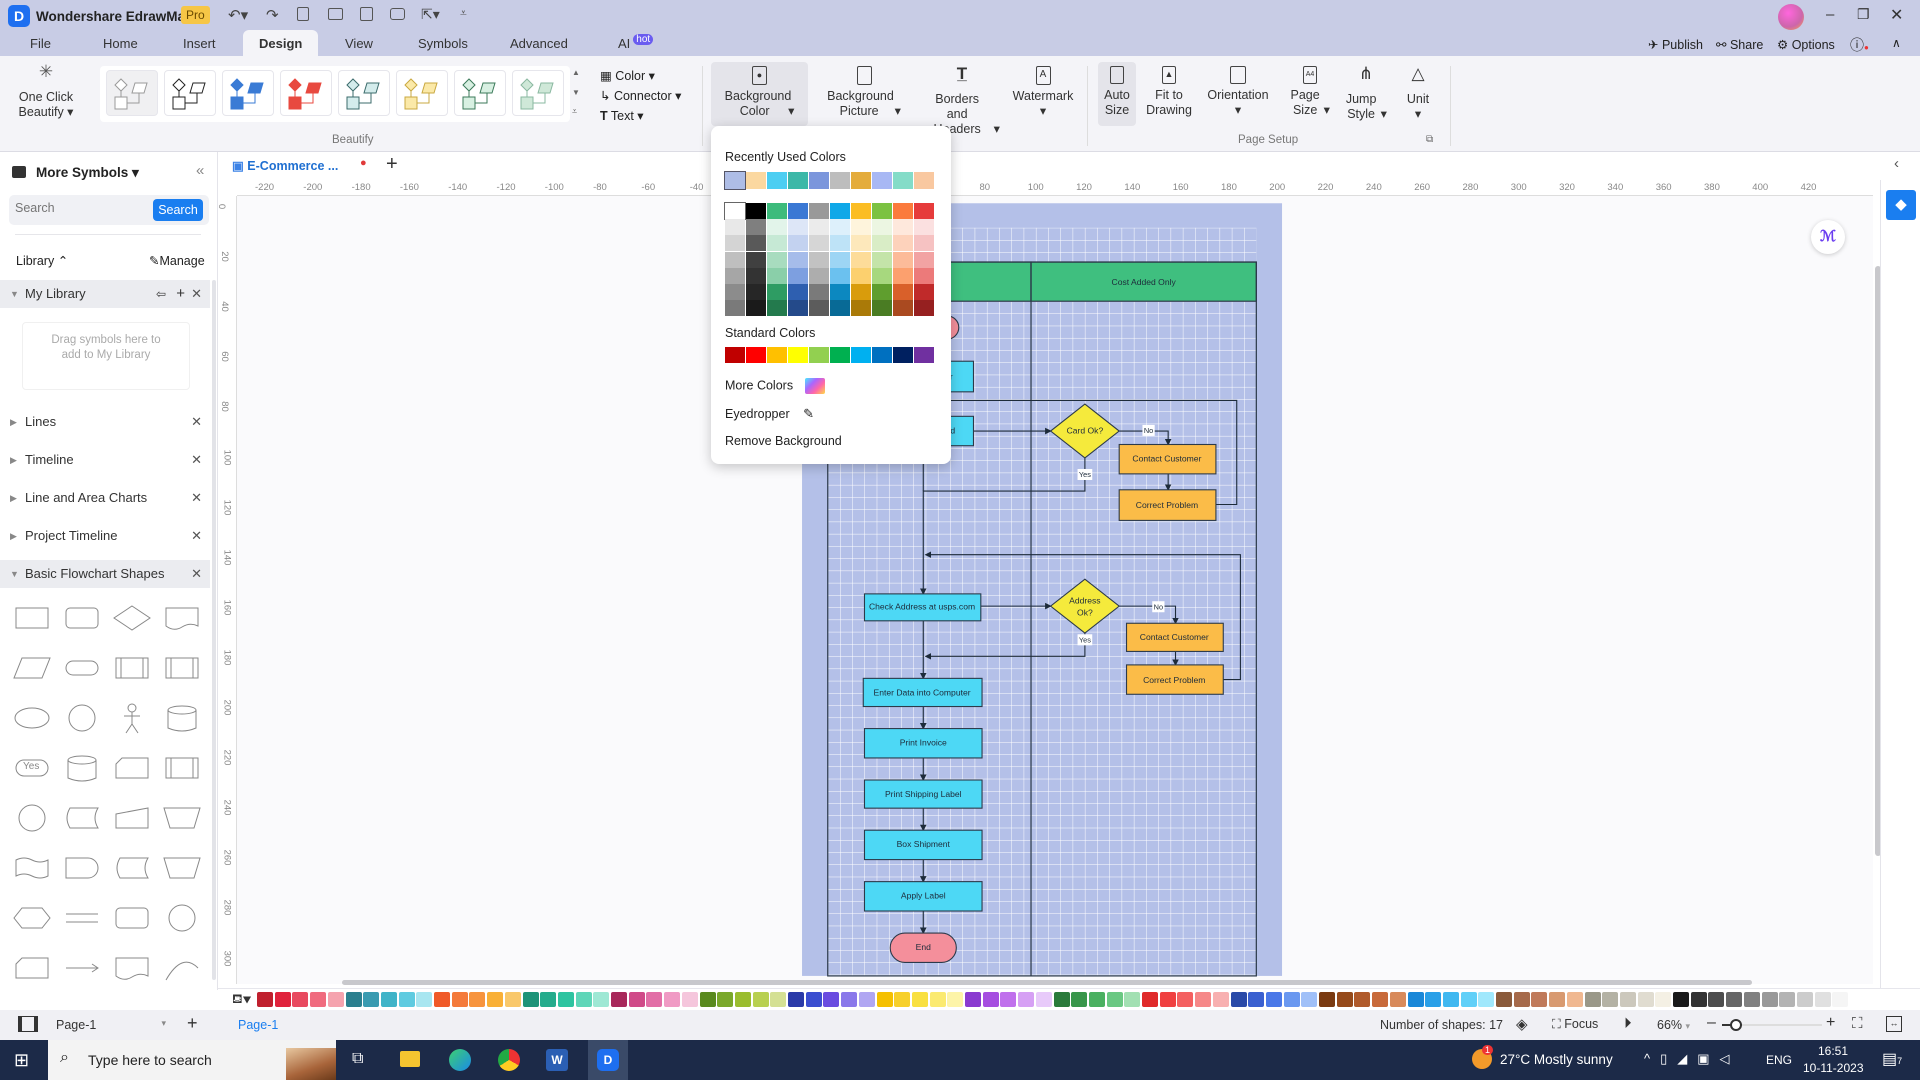 The height and width of the screenshot is (1080, 1920). I want to click on color-dropdown: ▦ Color ▾, so click(627, 75).